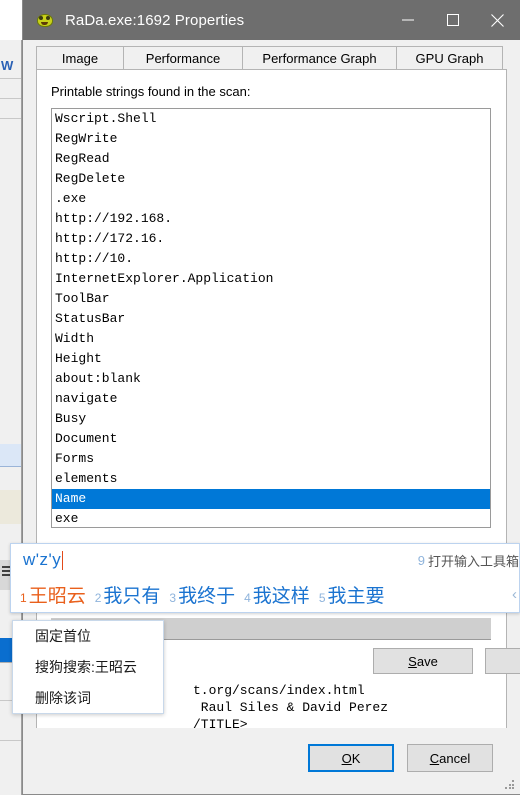 The image size is (520, 795). I want to click on ime-context-menu: 固定首位 搜狗搜索:王昭云 删除该词, so click(88, 667).